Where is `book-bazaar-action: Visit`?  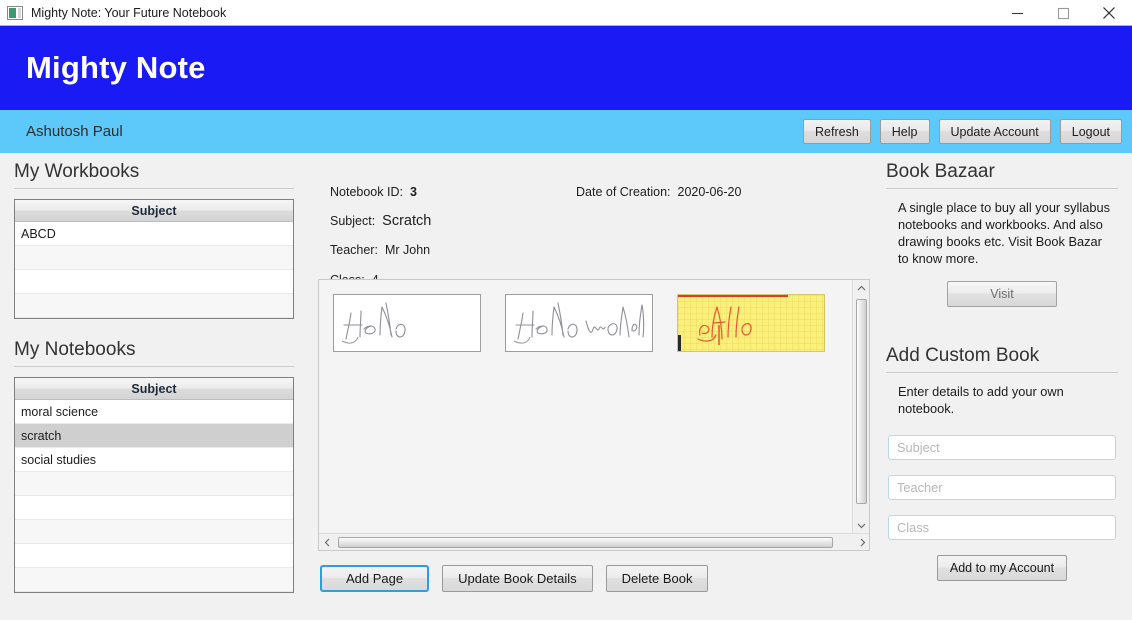 book-bazaar-action: Visit is located at coordinates (1002, 294).